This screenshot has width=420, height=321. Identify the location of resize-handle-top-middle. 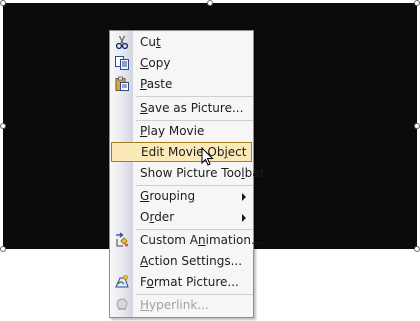
(210, 3).